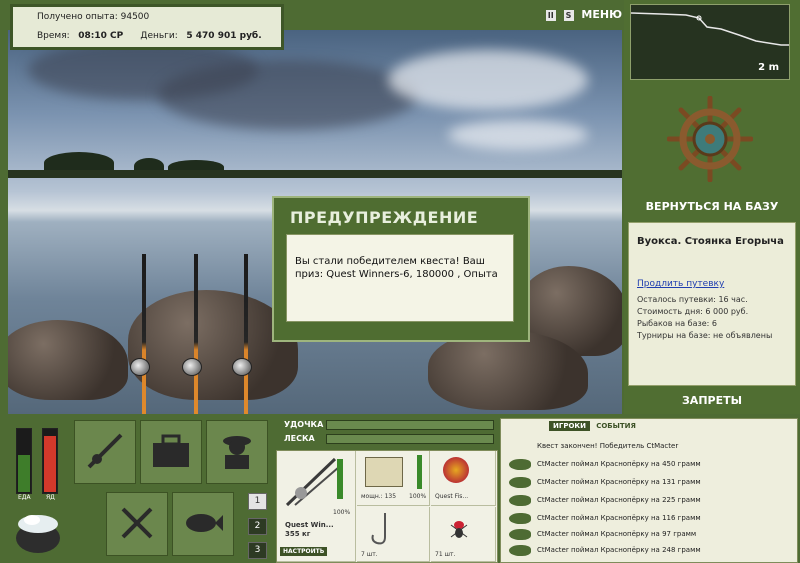 This screenshot has width=800, height=563. Describe the element at coordinates (649, 465) in the screenshot. I see `event-row: CtMacter поймал Краснопёрку на 450 грамм` at that location.